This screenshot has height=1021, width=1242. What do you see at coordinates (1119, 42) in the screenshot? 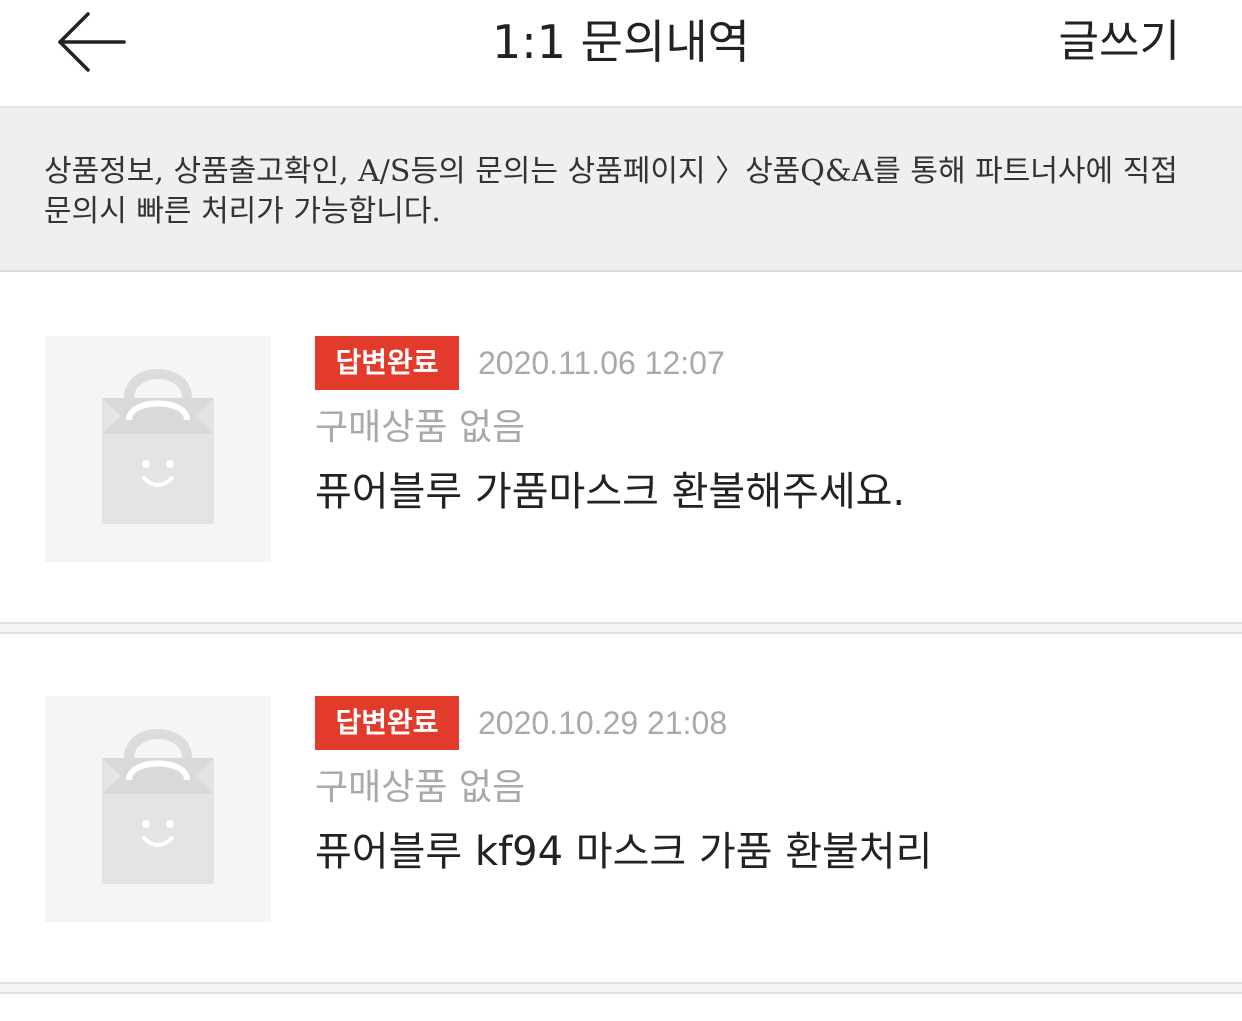
I see `write-button: 글쓰기` at bounding box center [1119, 42].